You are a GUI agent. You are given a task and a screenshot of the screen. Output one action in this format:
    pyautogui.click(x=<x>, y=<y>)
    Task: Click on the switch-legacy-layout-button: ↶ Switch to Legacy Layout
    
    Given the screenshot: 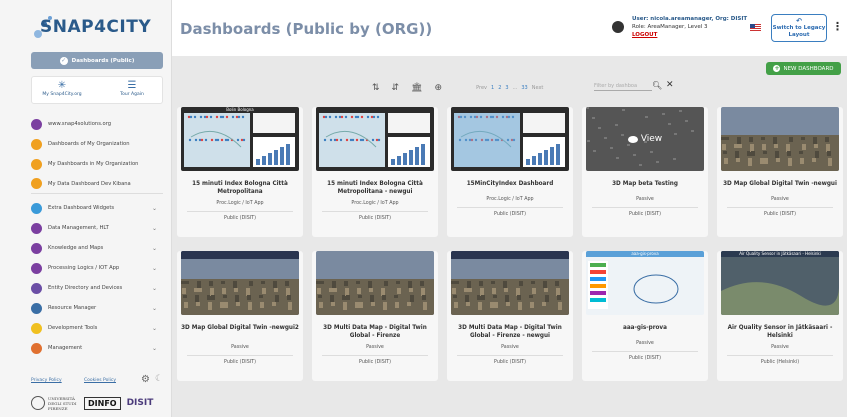 What is the action you would take?
    pyautogui.click(x=799, y=28)
    